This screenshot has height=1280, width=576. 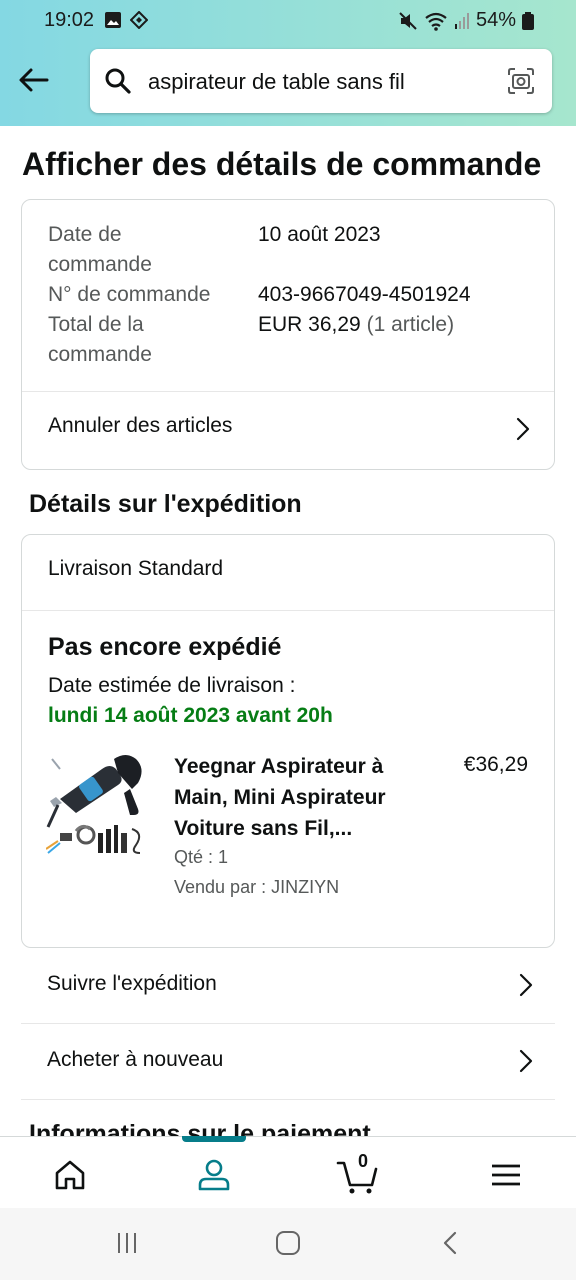 I want to click on home-icon, so click(x=70, y=1175).